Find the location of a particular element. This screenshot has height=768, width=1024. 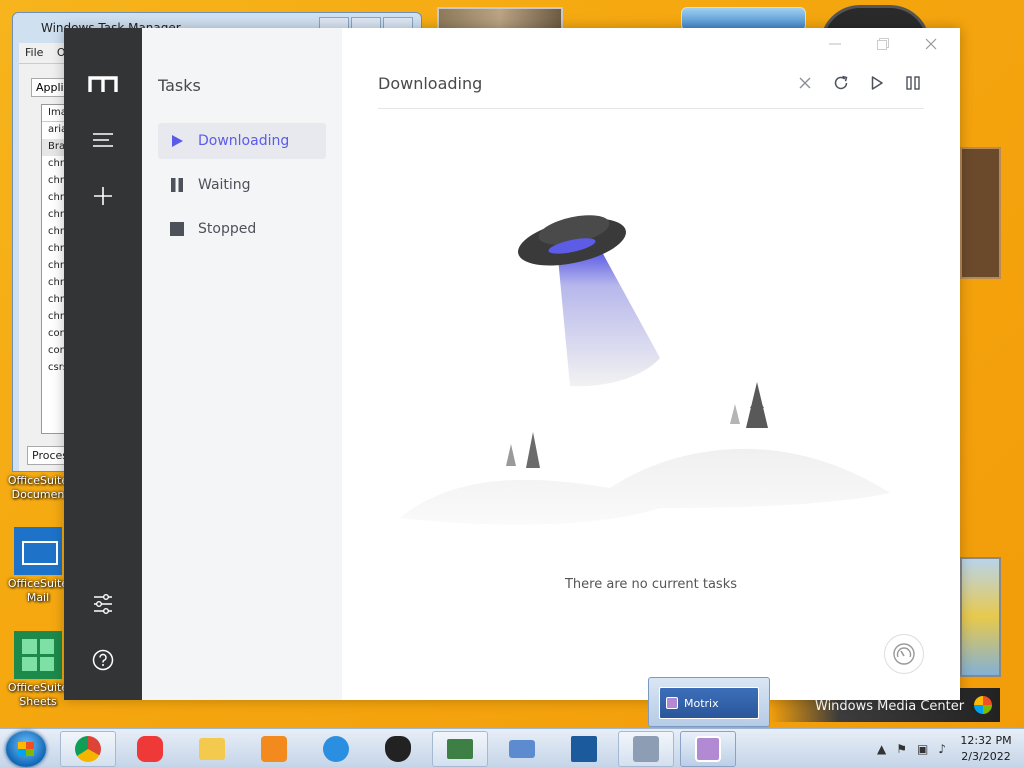

app-logo-icon is located at coordinates (103, 84).